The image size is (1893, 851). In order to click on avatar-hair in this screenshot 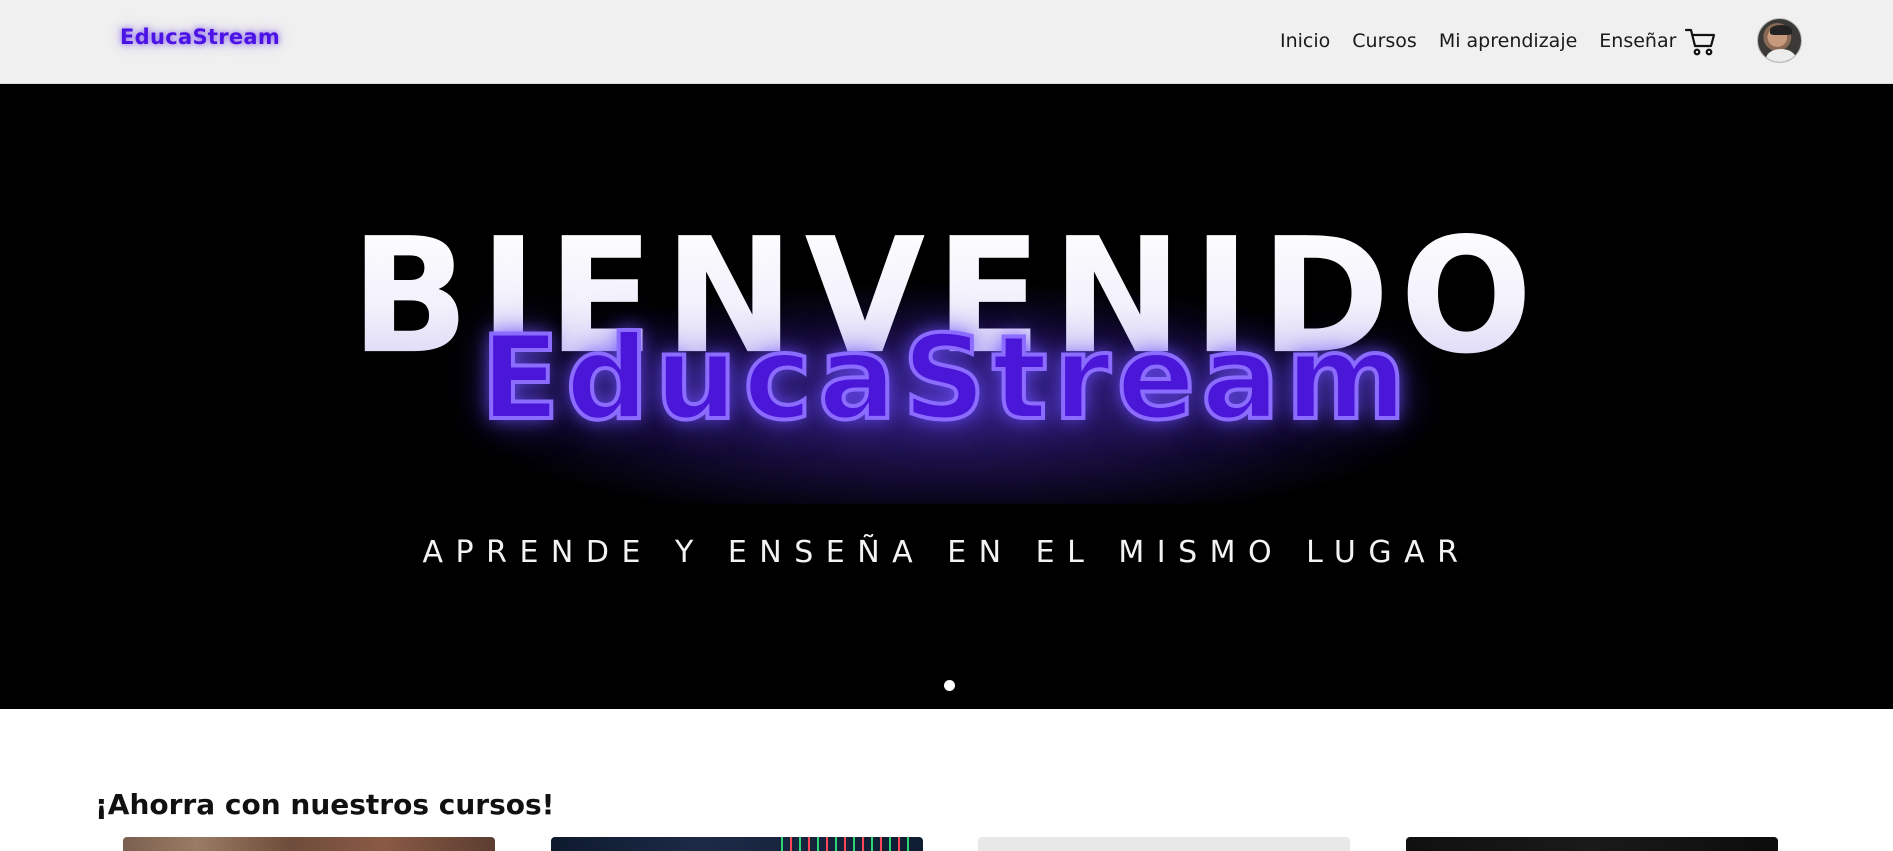, I will do `click(1781, 30)`.